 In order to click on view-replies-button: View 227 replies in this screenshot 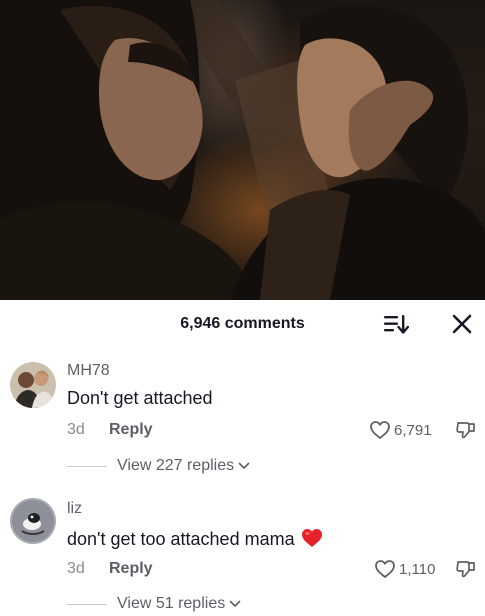, I will do `click(158, 466)`.